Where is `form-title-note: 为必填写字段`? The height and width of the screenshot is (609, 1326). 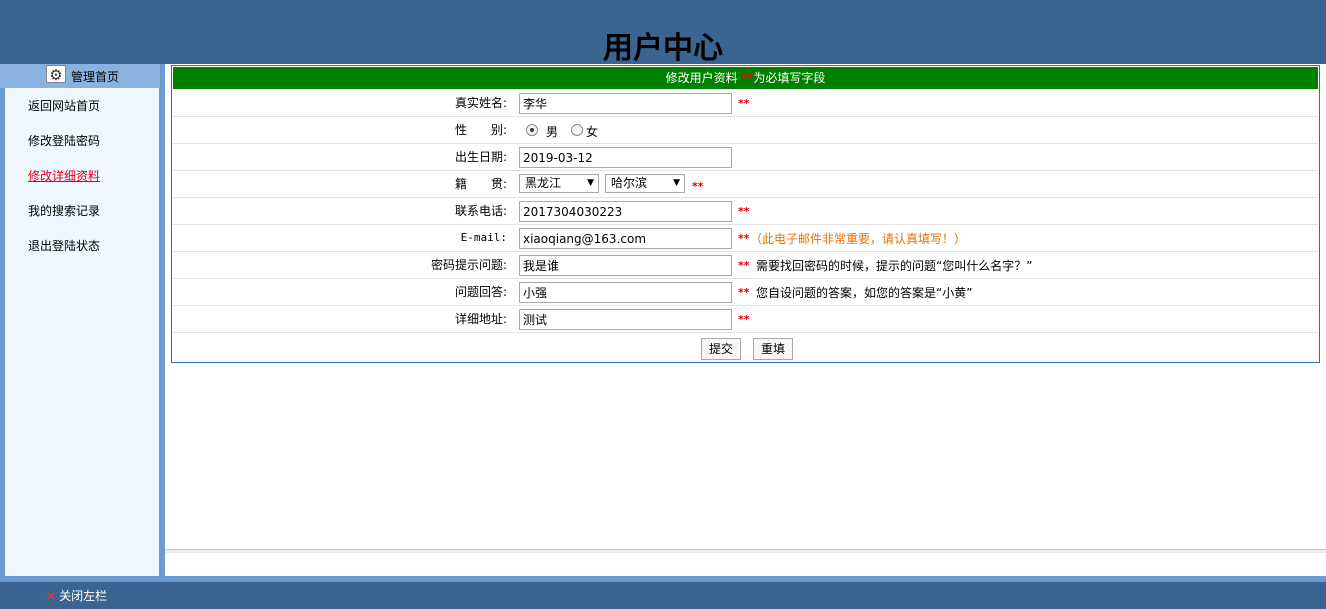 form-title-note: 为必填写字段 is located at coordinates (789, 78).